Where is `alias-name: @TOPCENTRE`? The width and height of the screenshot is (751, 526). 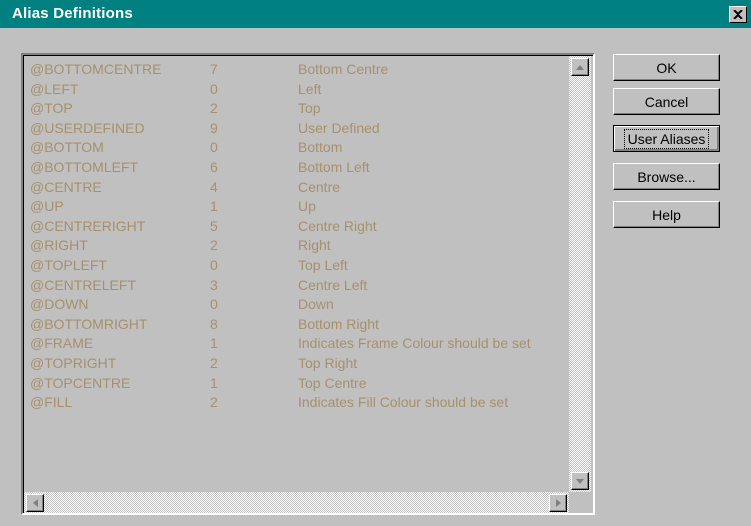
alias-name: @TOPCENTRE is located at coordinates (80, 382).